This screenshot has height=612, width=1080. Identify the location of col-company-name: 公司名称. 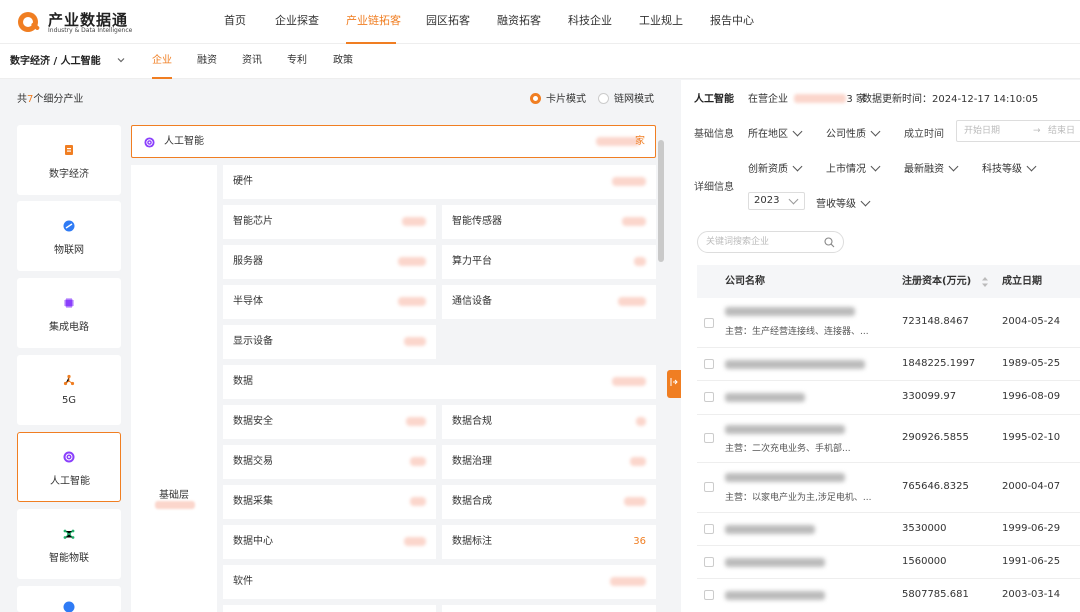
(745, 281).